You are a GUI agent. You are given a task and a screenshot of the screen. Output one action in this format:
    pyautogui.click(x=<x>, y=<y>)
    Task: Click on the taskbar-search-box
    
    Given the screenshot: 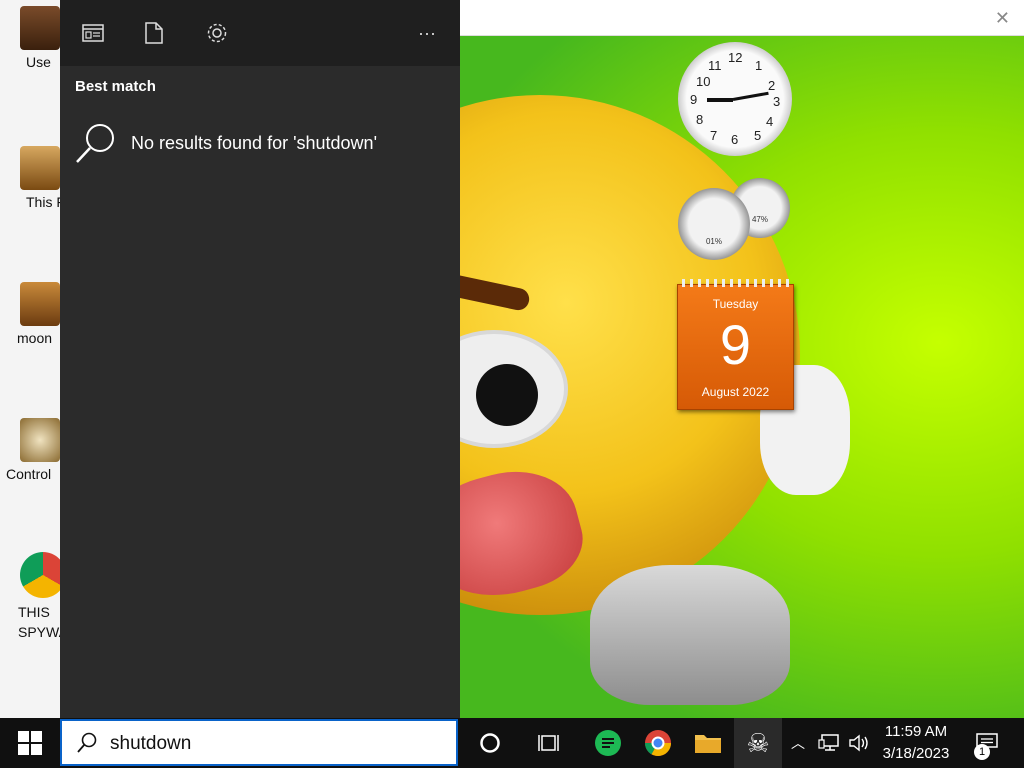 What is the action you would take?
    pyautogui.click(x=259, y=742)
    